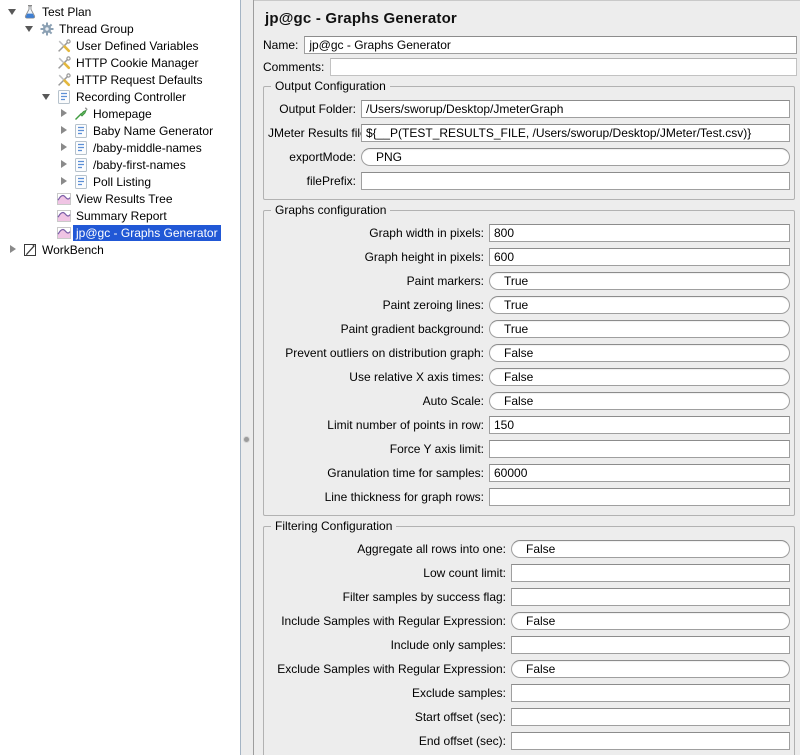 Image resolution: width=800 pixels, height=755 pixels. Describe the element at coordinates (131, 96) in the screenshot. I see `tree-item-label: Recording Controller` at that location.